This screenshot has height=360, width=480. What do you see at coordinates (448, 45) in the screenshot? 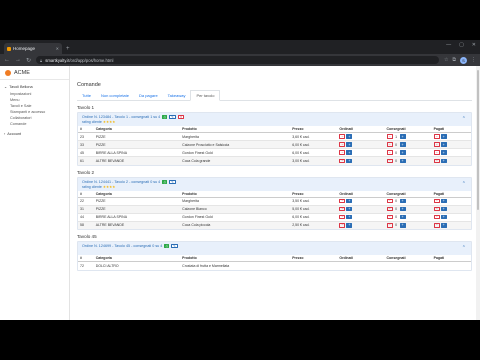
I see `minimize-button: —` at bounding box center [448, 45].